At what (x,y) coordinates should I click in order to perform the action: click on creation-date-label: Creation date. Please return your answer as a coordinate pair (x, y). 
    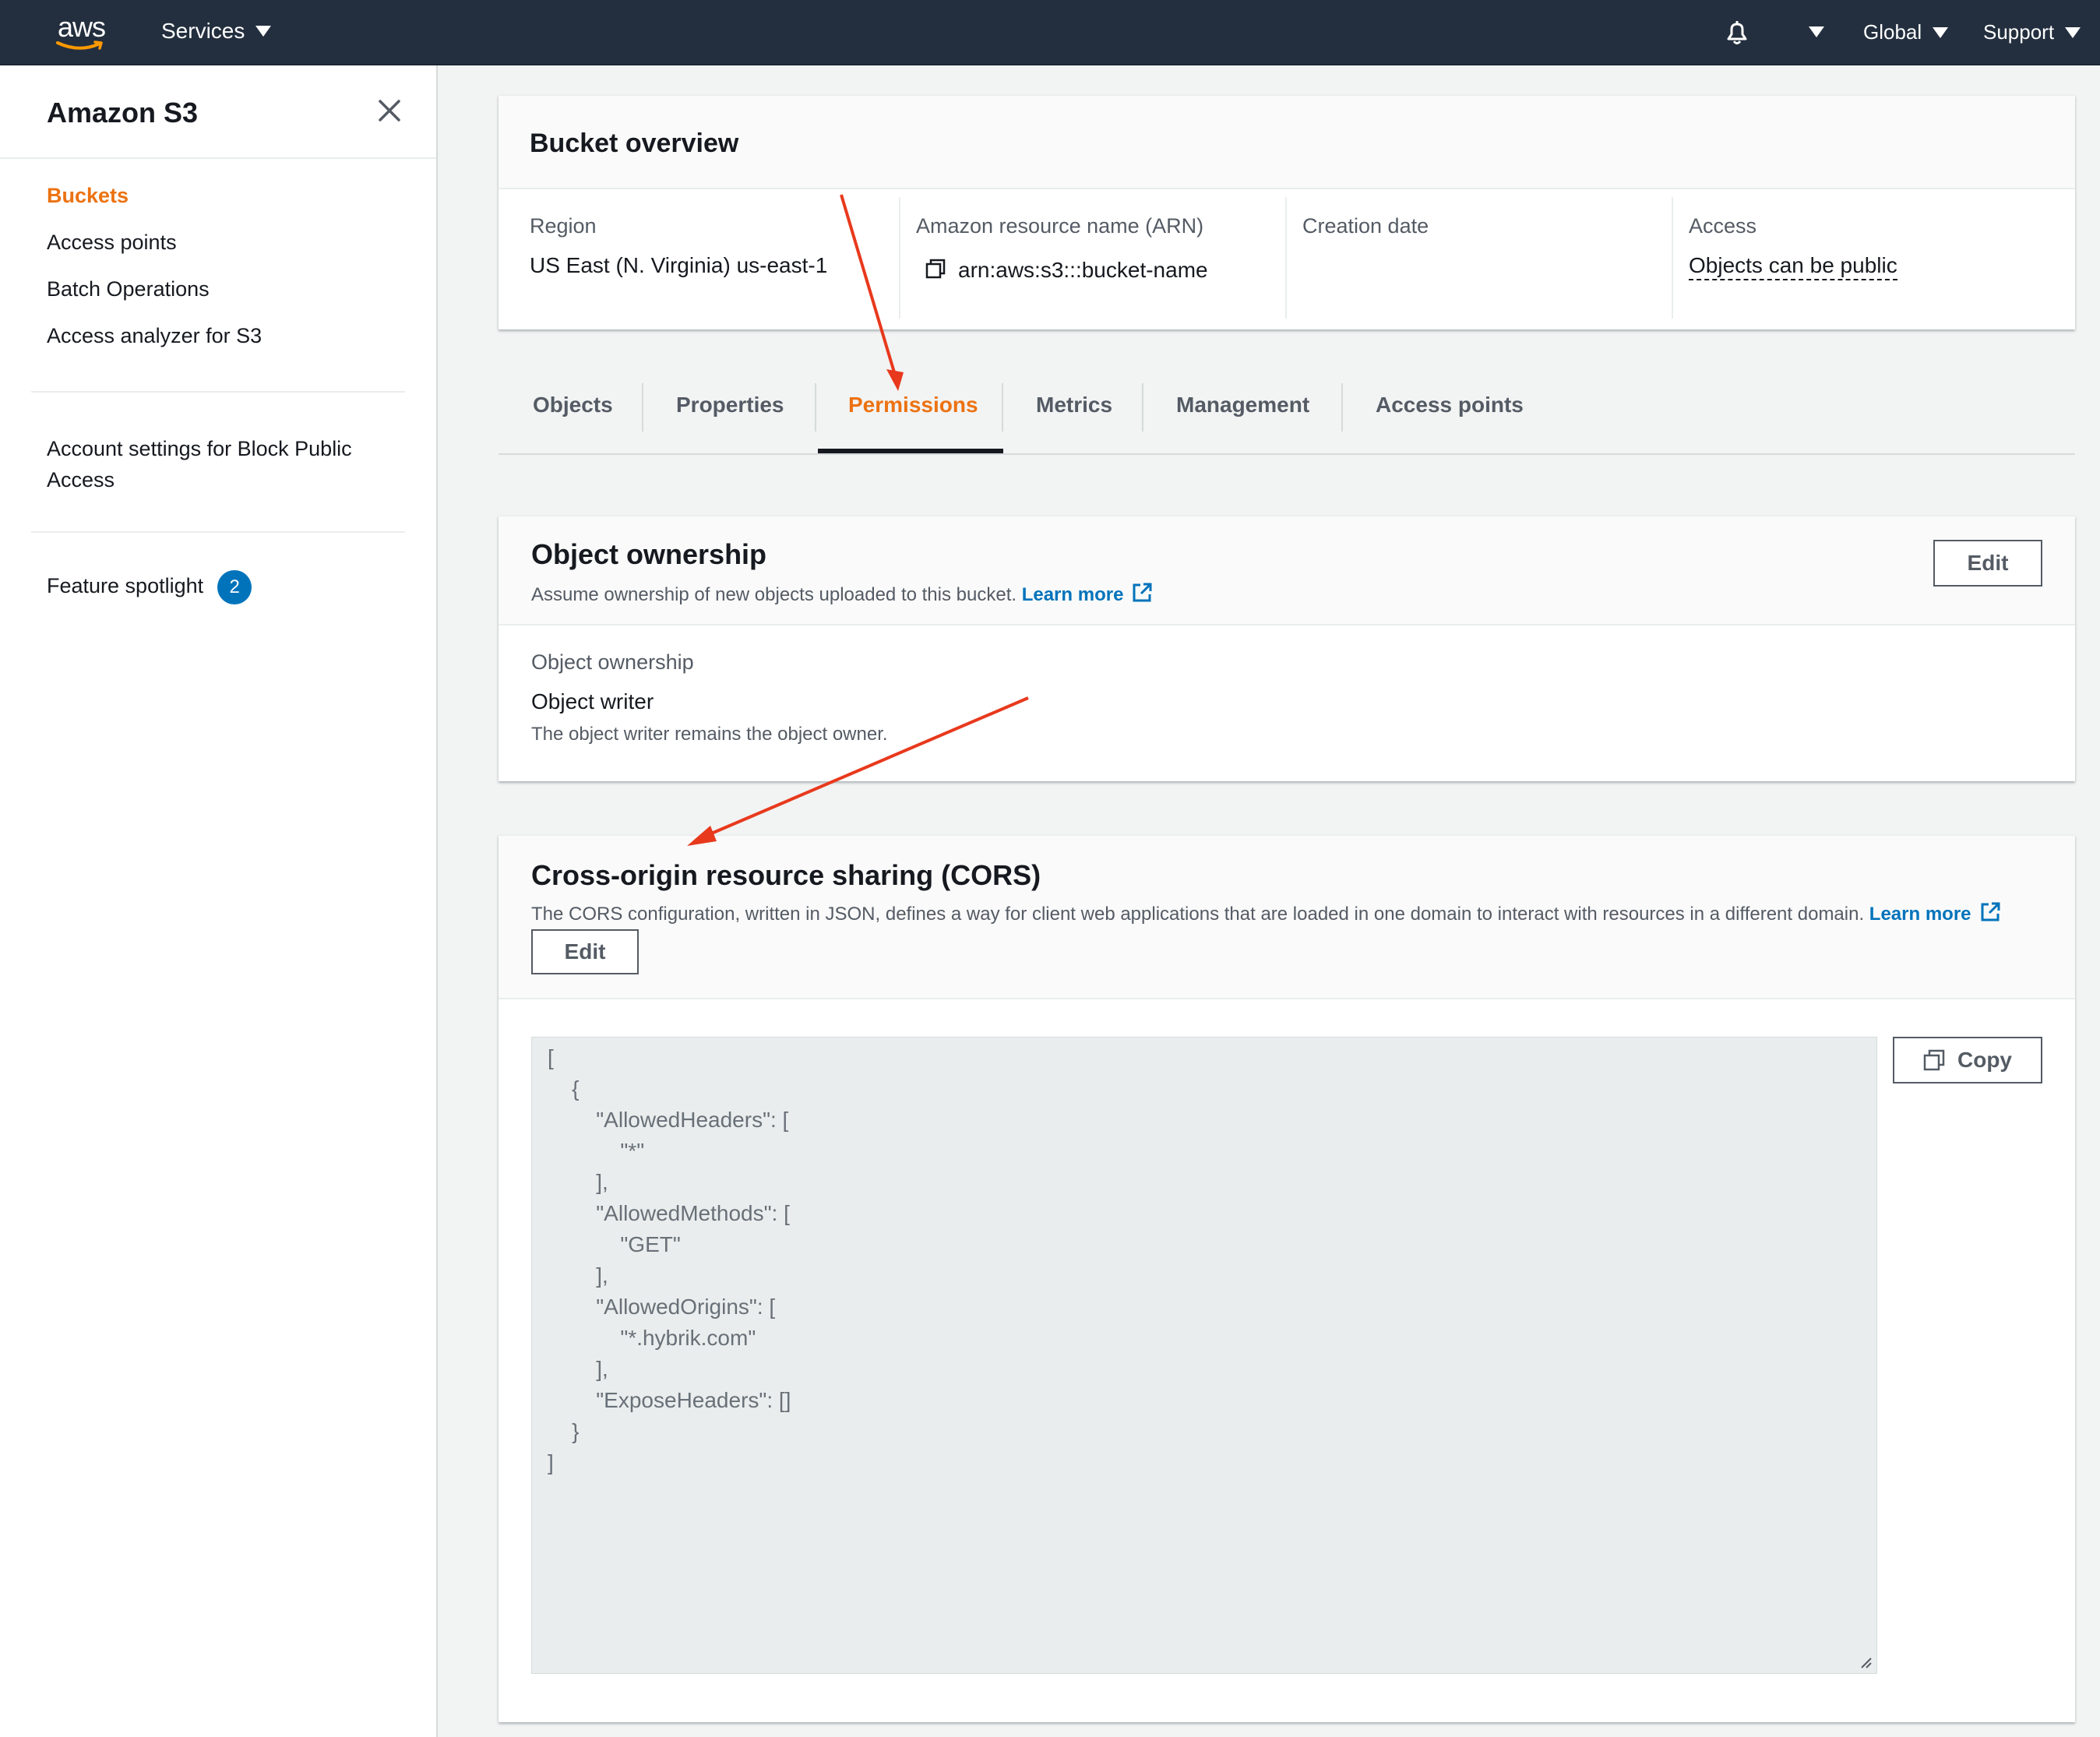
    Looking at the image, I should click on (1365, 226).